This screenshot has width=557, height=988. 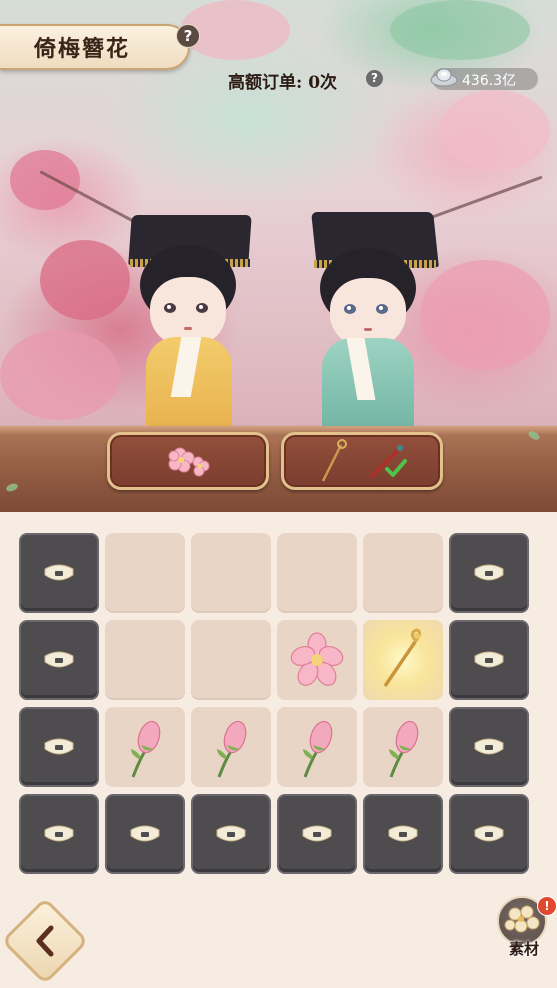 What do you see at coordinates (45, 941) in the screenshot?
I see `chevron-left-icon` at bounding box center [45, 941].